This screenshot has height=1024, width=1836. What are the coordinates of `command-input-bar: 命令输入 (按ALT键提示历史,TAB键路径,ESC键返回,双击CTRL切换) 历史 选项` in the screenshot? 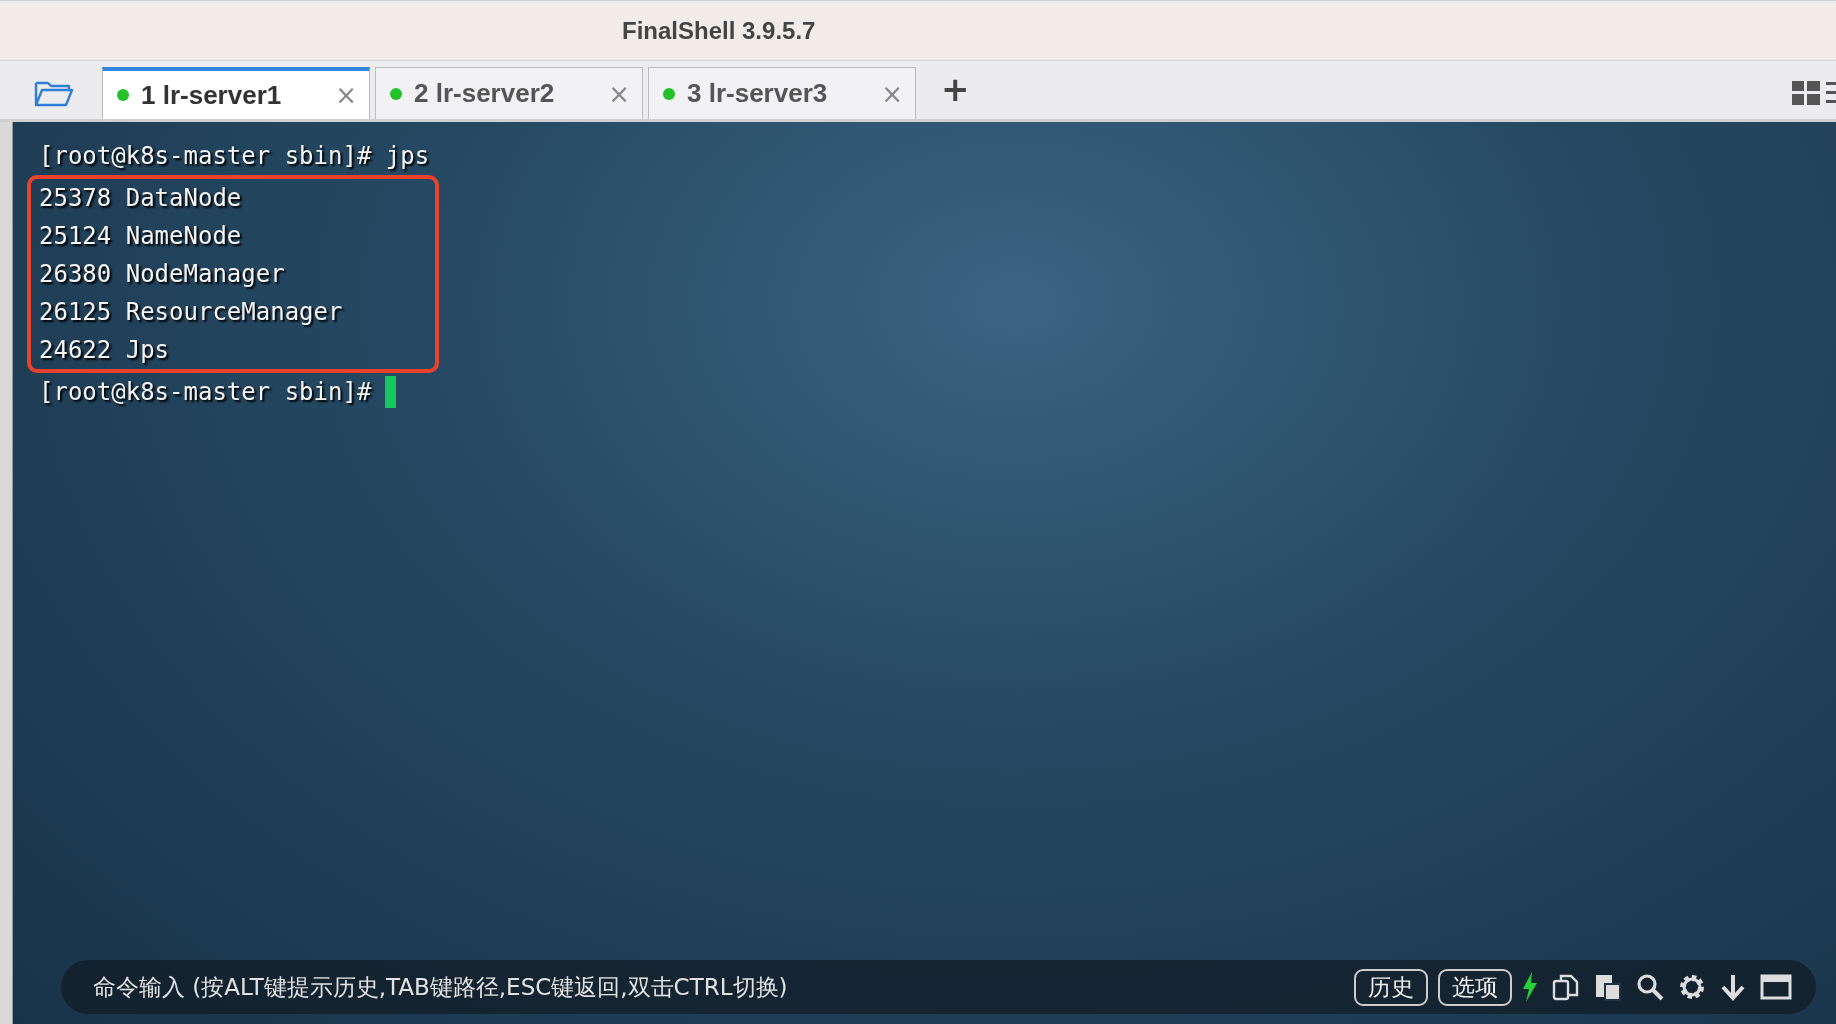 It's located at (938, 987).